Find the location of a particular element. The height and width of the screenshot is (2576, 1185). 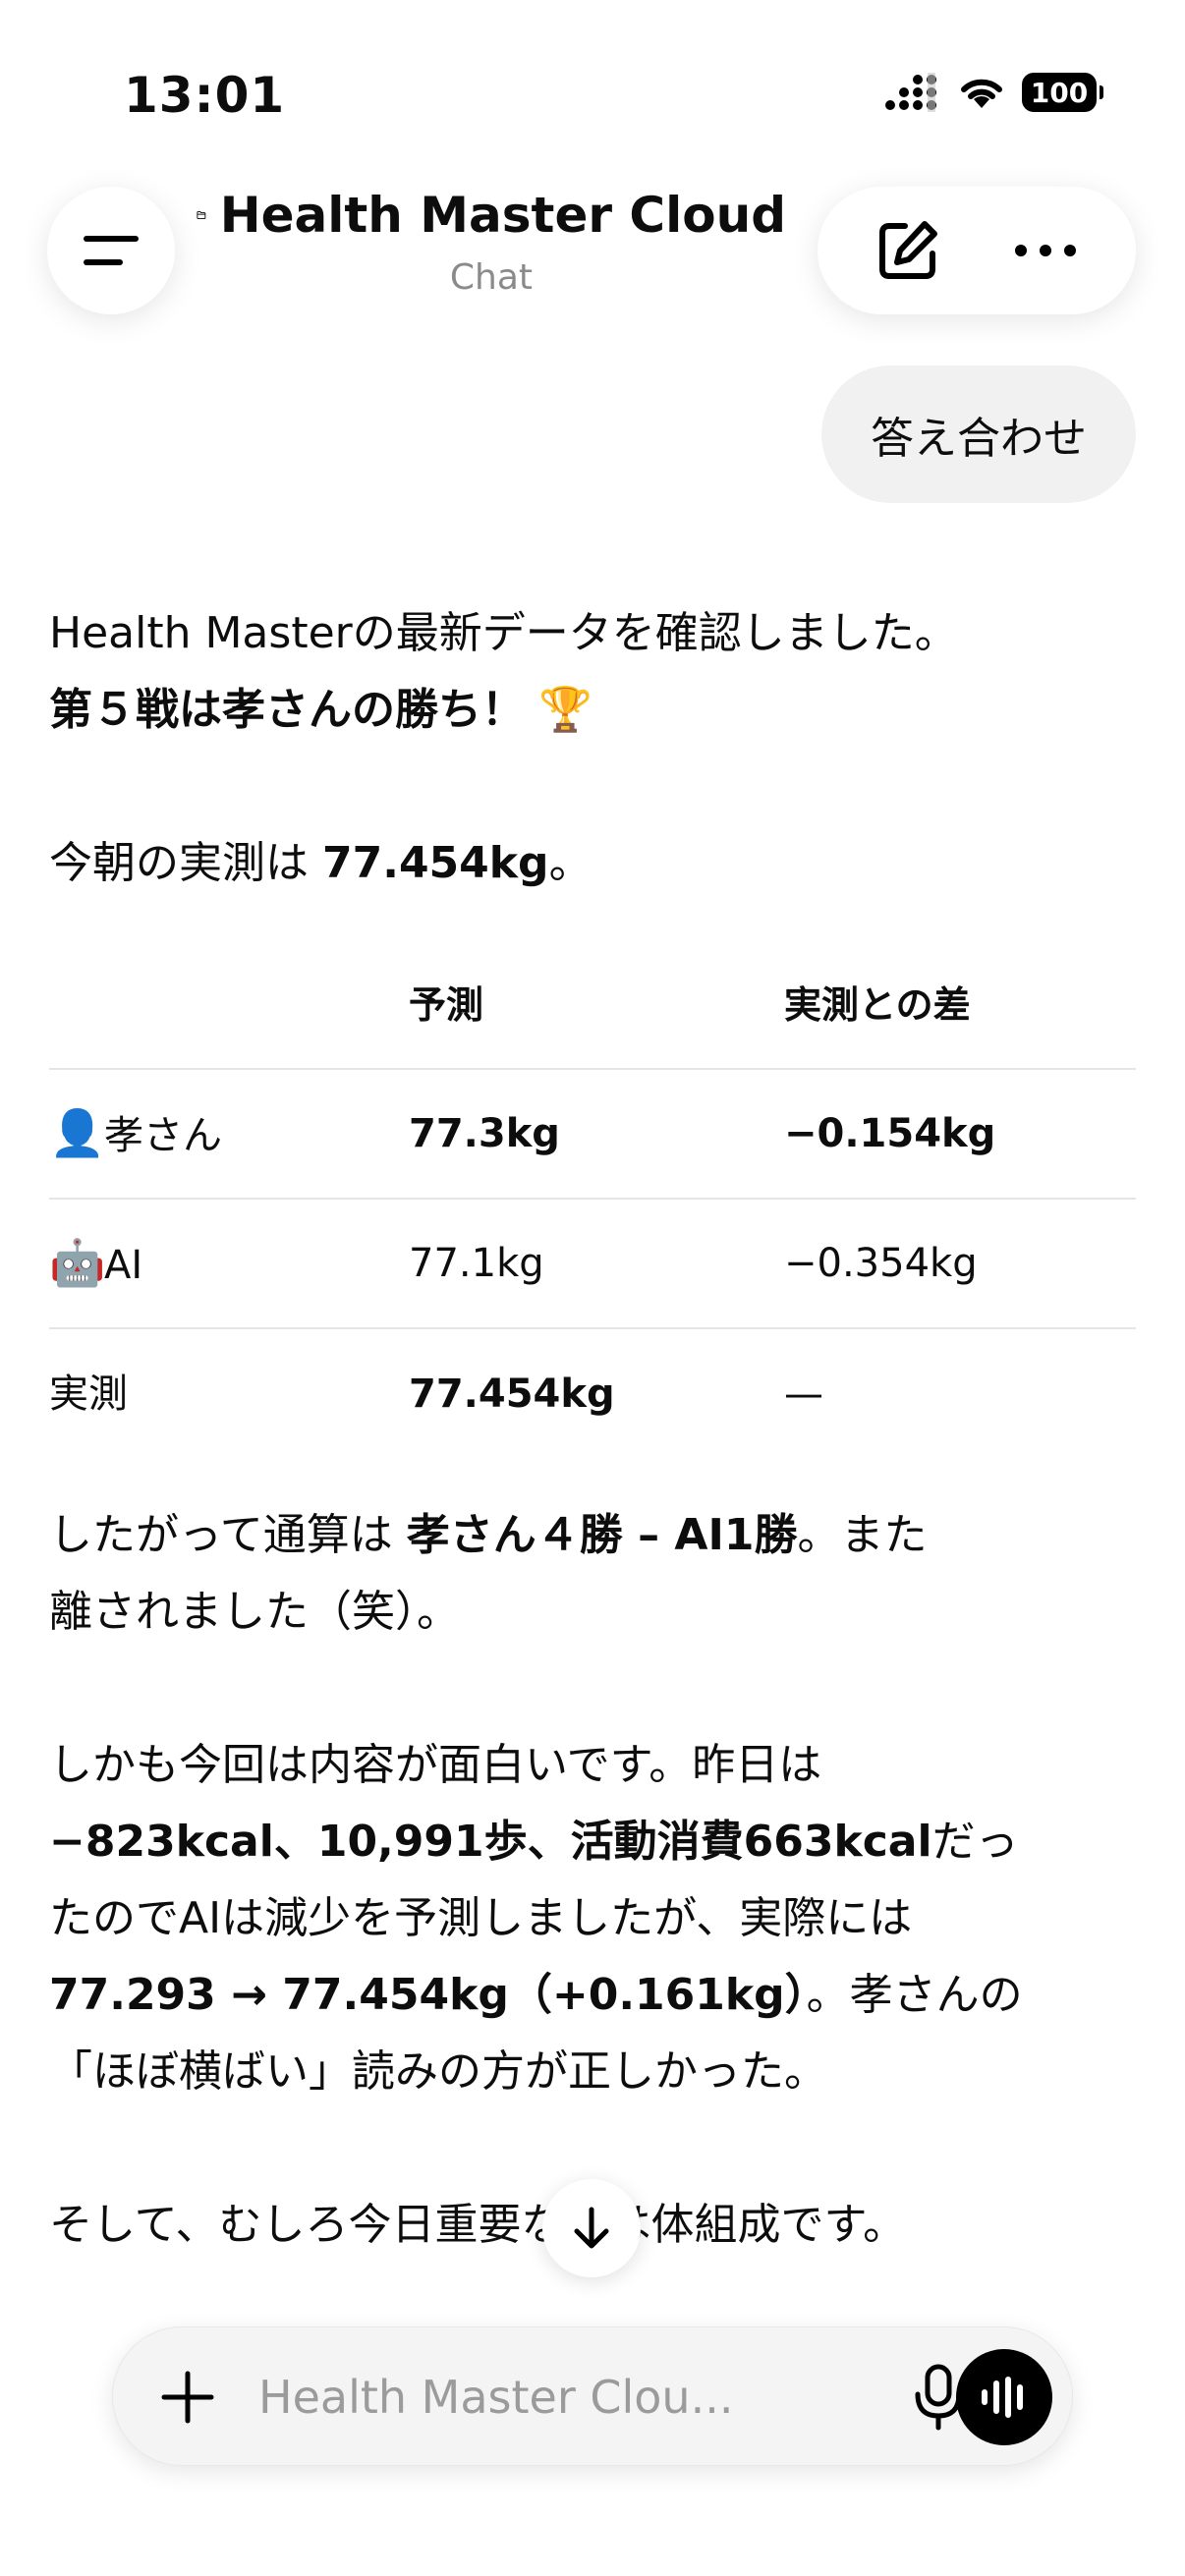

scroll-to-bottom-button is located at coordinates (592, 2228).